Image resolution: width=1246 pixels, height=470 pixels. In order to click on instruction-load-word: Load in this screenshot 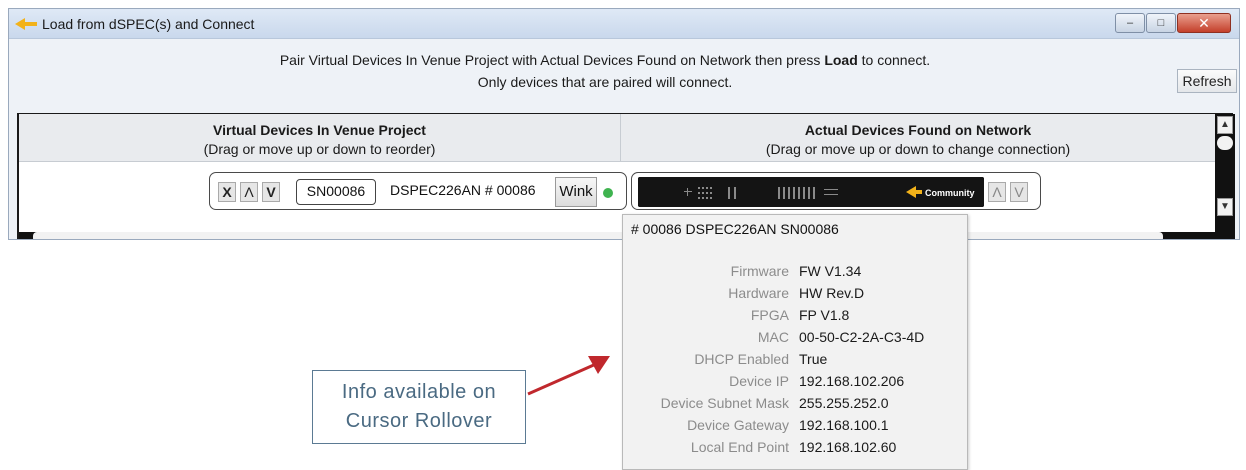, I will do `click(841, 60)`.